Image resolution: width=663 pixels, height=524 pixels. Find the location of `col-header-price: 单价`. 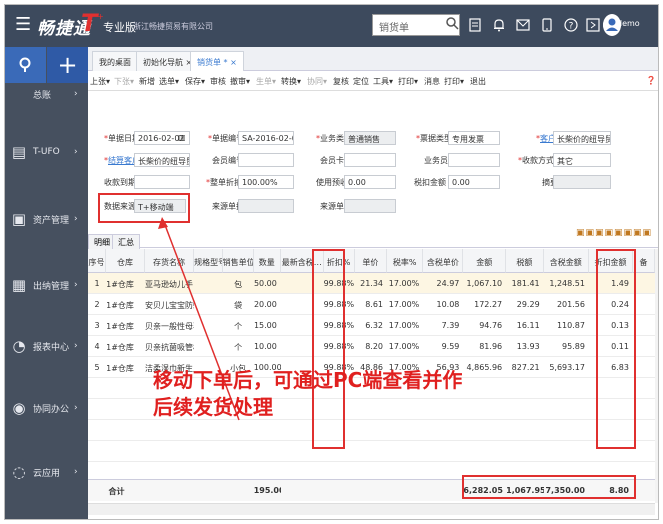

col-header-price: 单价 is located at coordinates (371, 261).